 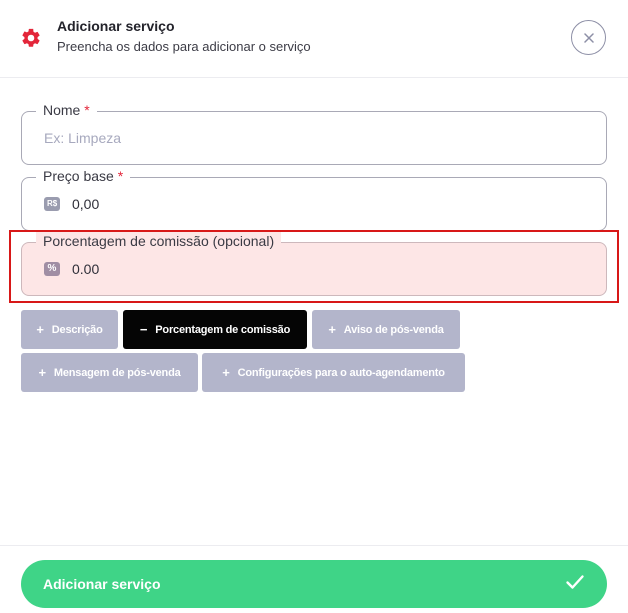 I want to click on name-input-placeholder: Ex: Limpeza, so click(x=82, y=138).